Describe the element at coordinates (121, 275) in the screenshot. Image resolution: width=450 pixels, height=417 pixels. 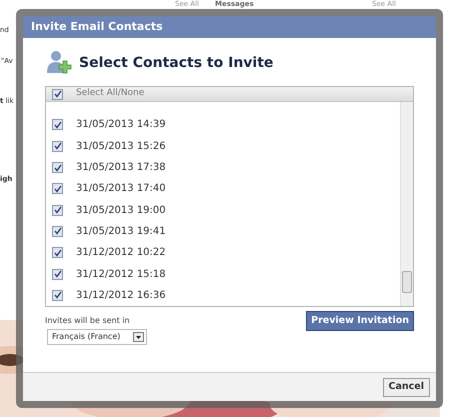
I see `contact-label: 31/12/2012 15:18` at that location.